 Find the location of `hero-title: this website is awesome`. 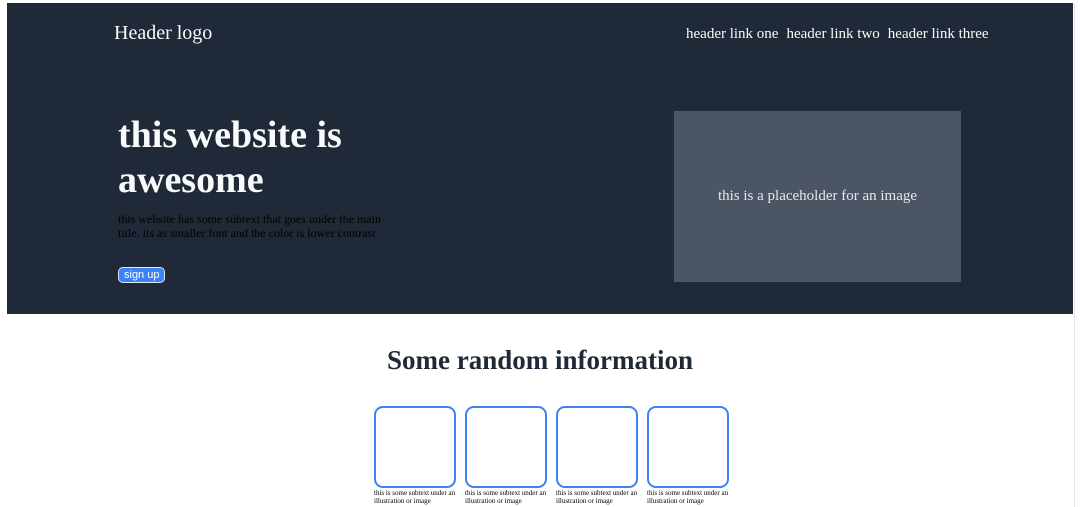

hero-title: this website is awesome is located at coordinates (230, 157).